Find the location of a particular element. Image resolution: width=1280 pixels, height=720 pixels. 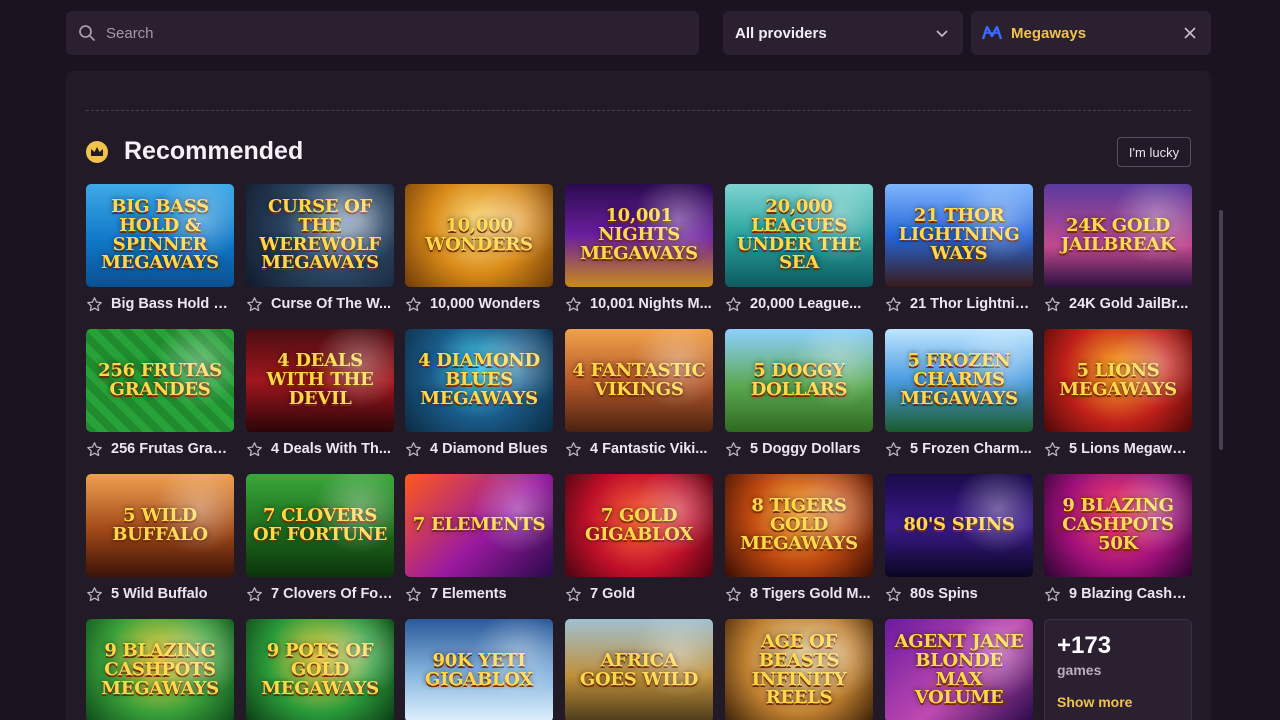

search-input is located at coordinates (386, 33).